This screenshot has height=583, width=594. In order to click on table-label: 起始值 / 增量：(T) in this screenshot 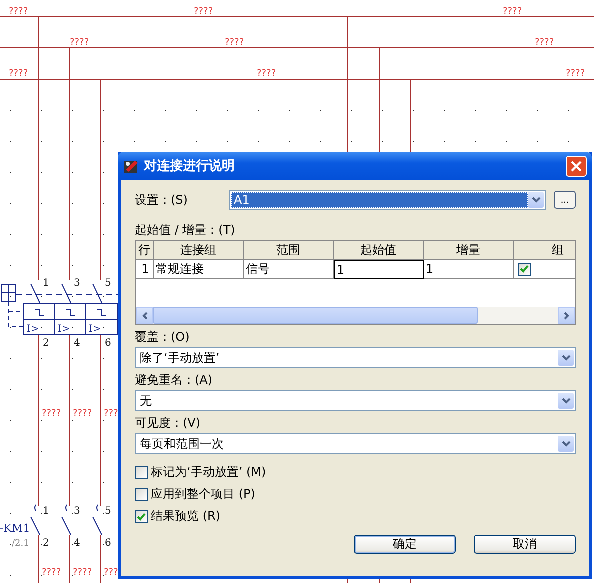, I will do `click(185, 230)`.